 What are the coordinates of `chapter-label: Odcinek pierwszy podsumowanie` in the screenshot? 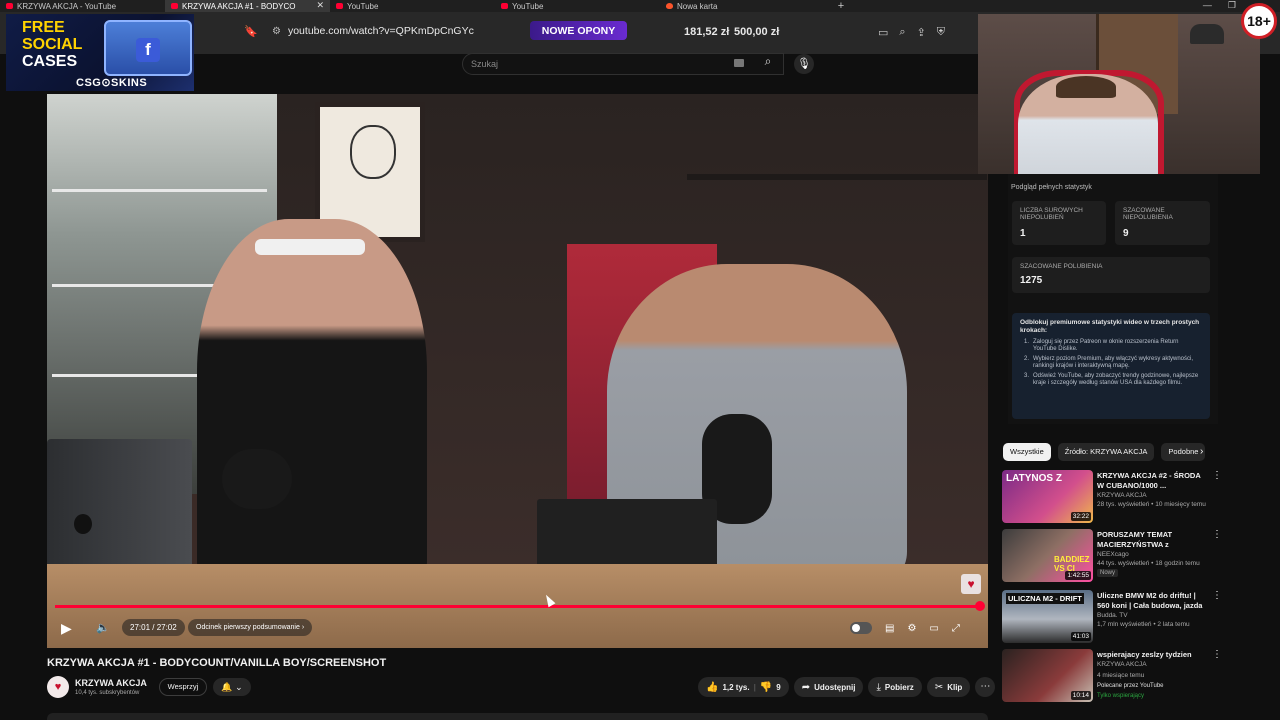 It's located at (248, 627).